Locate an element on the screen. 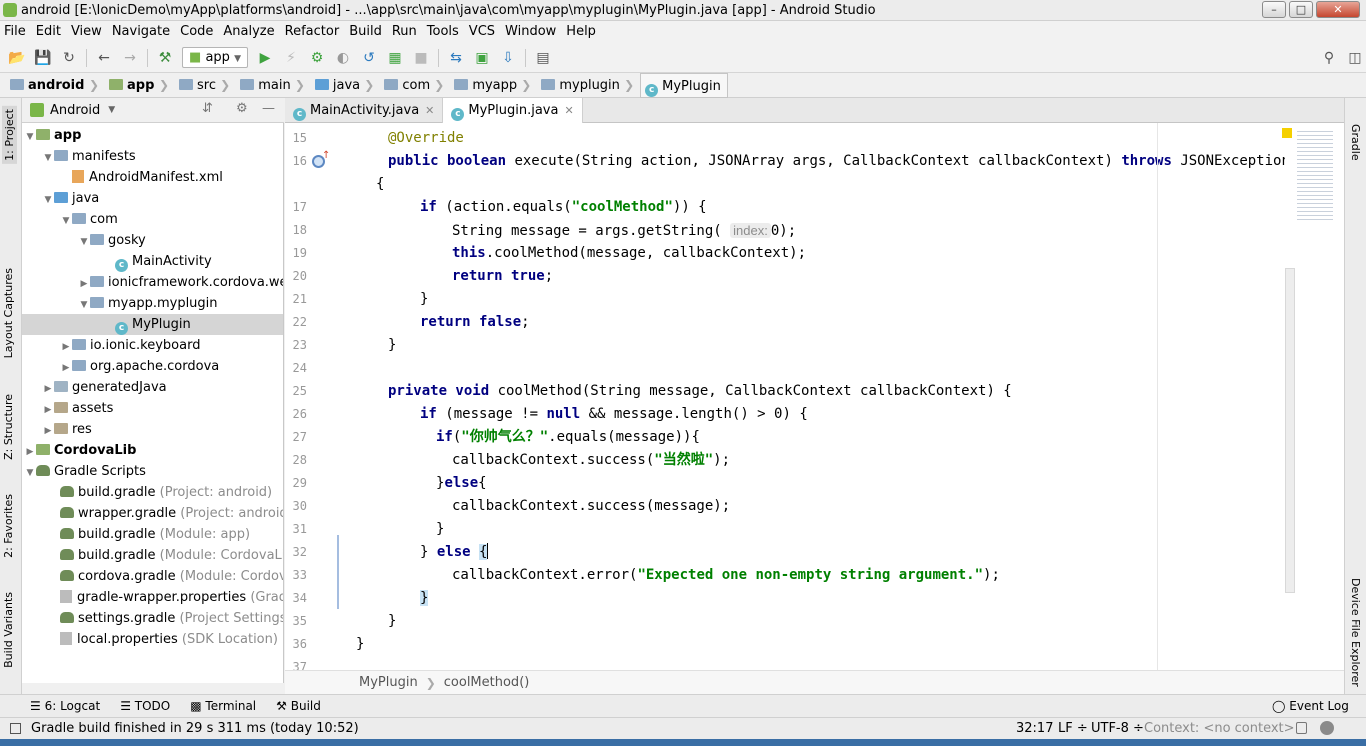 Image resolution: width=1366 pixels, height=746 pixels. build-tab: ⚒ Build is located at coordinates (298, 706).